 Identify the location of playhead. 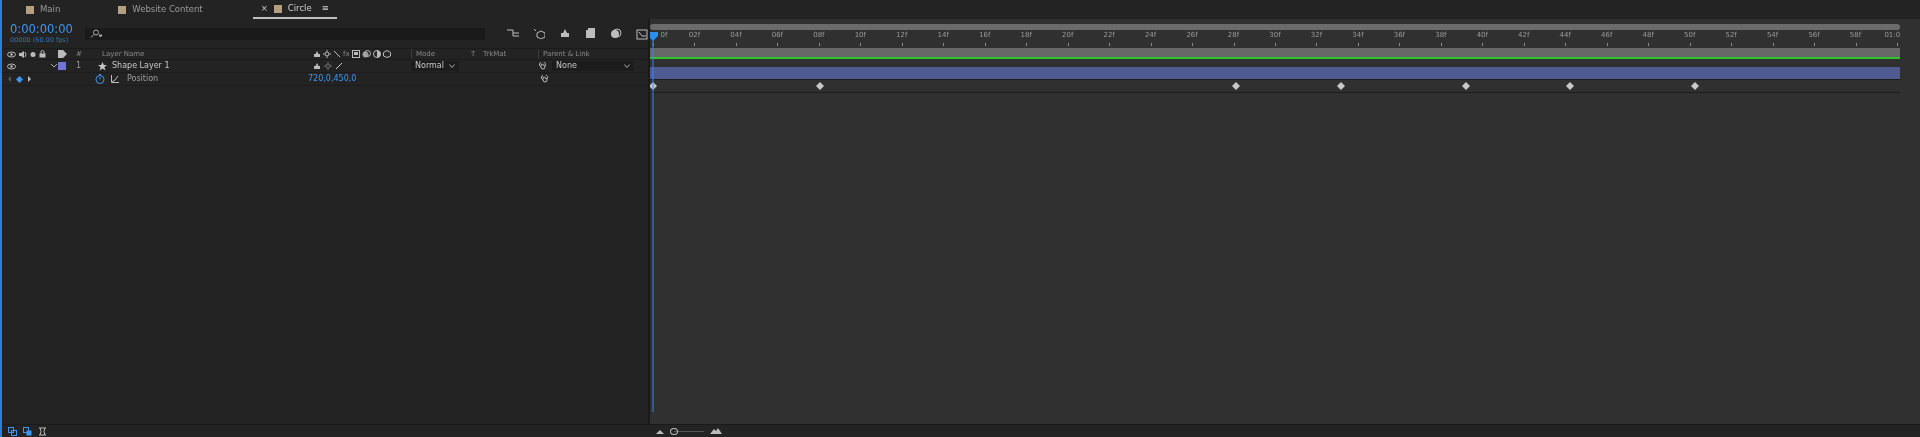
(654, 222).